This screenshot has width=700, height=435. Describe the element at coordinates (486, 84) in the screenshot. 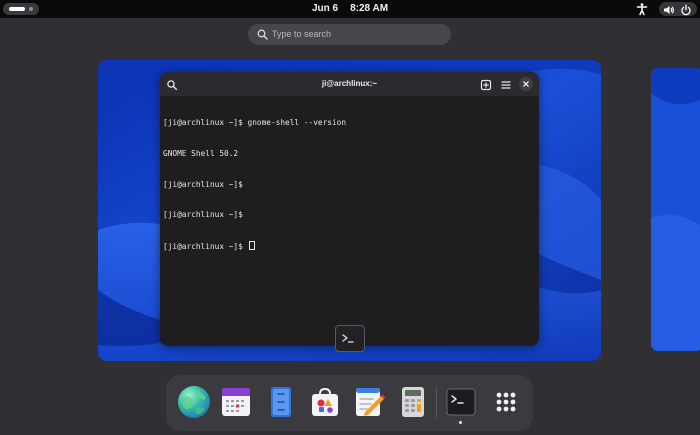

I see `new-tab-icon` at that location.